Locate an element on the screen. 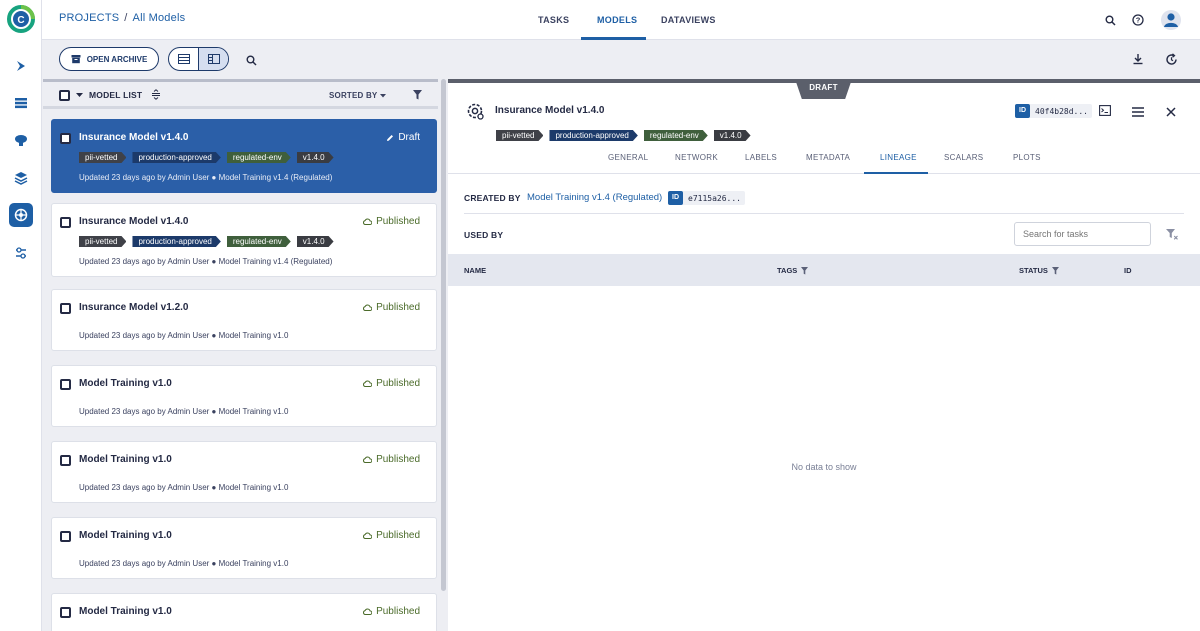  projects-icon is located at coordinates (21, 103).